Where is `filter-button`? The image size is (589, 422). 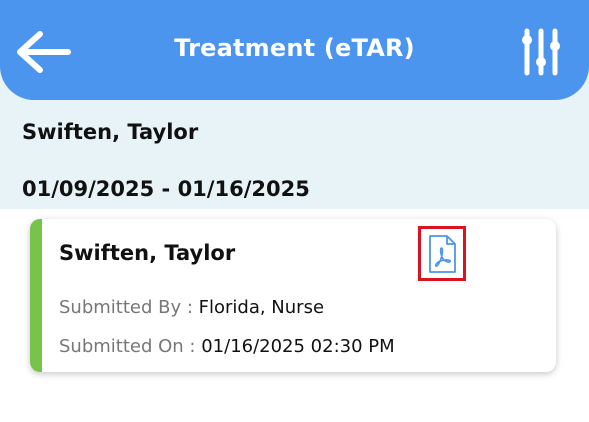
filter-button is located at coordinates (541, 52).